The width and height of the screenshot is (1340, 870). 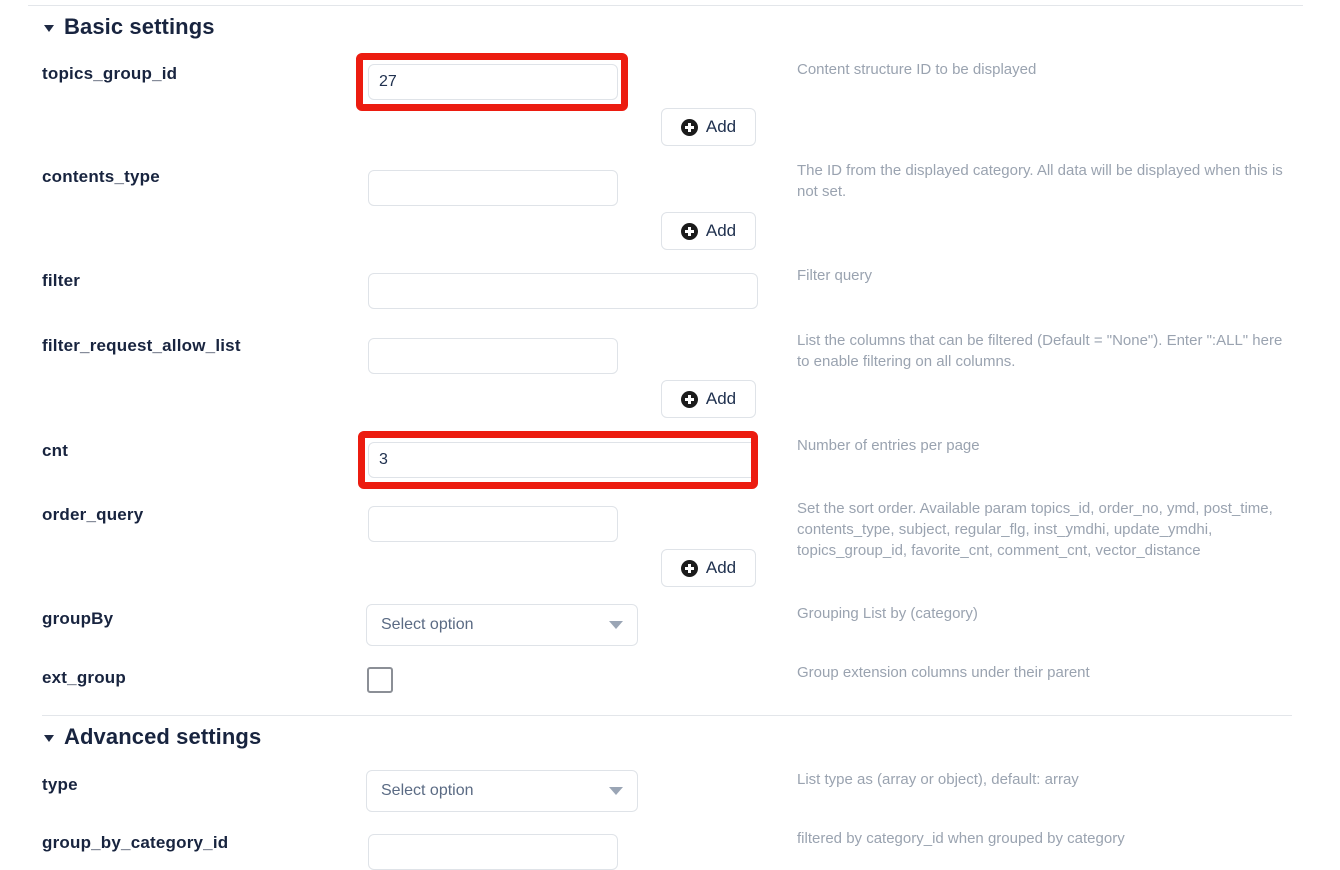 What do you see at coordinates (493, 524) in the screenshot?
I see `input-order-query` at bounding box center [493, 524].